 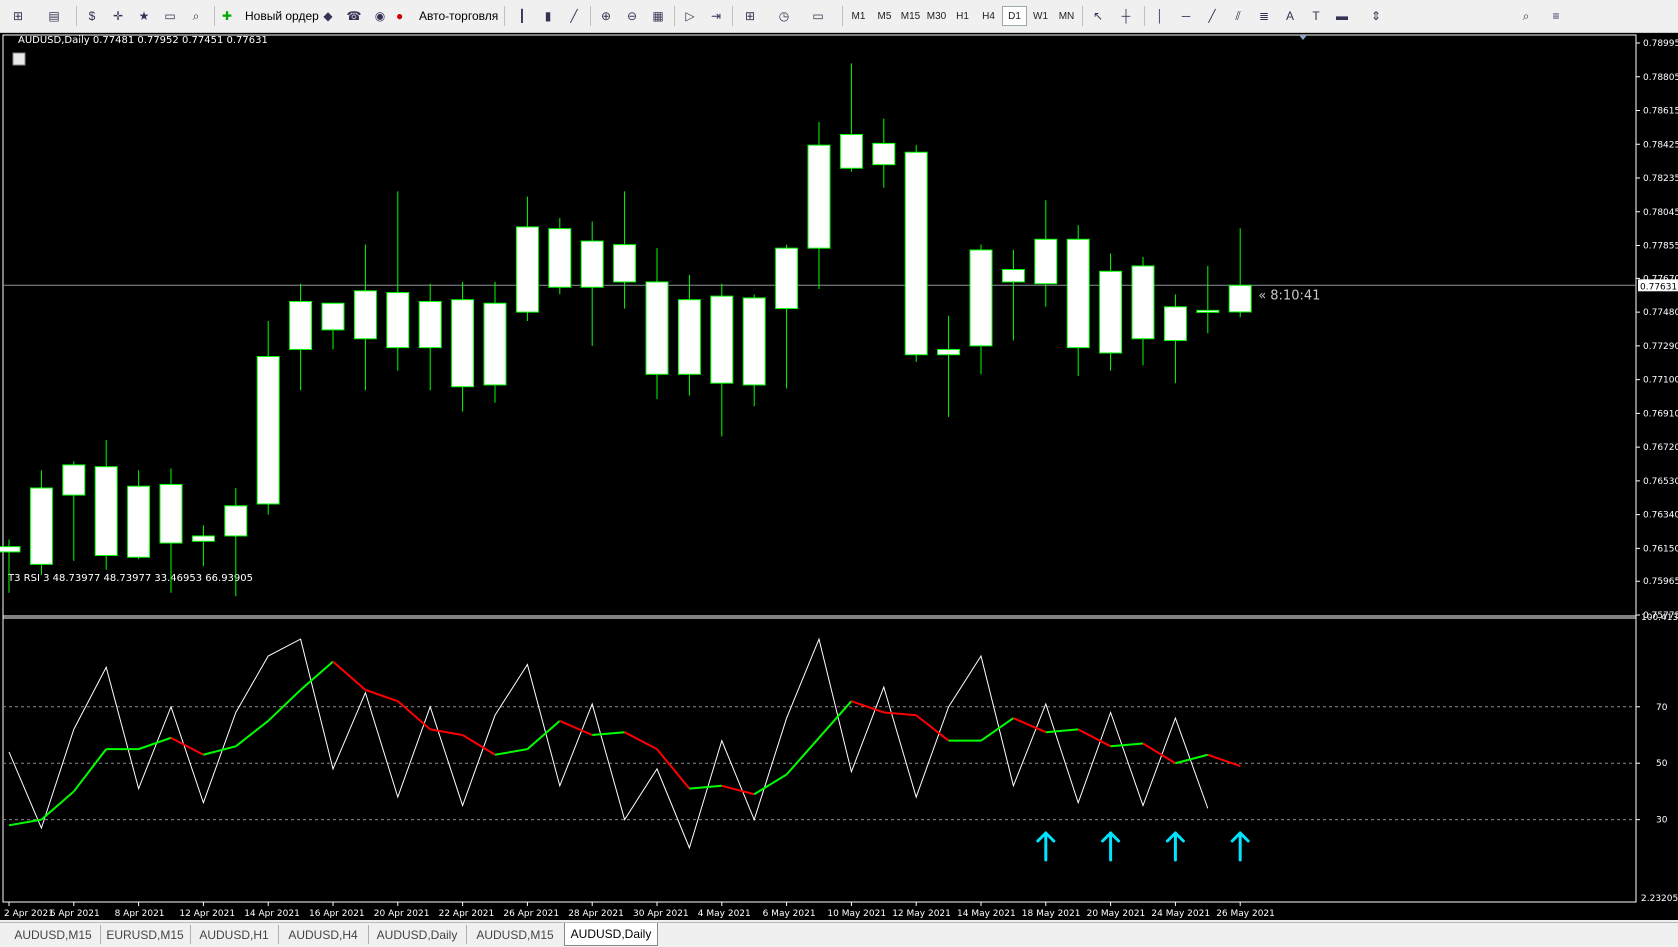 I want to click on market-icon: ◉, so click(x=380, y=16).